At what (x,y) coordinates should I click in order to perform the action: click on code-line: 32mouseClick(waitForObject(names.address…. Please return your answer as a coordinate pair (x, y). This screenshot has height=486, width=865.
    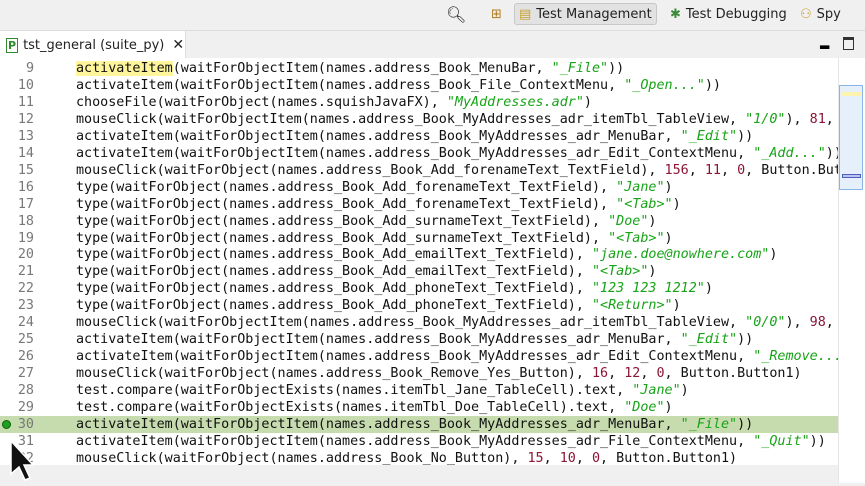
    Looking at the image, I should click on (419, 457).